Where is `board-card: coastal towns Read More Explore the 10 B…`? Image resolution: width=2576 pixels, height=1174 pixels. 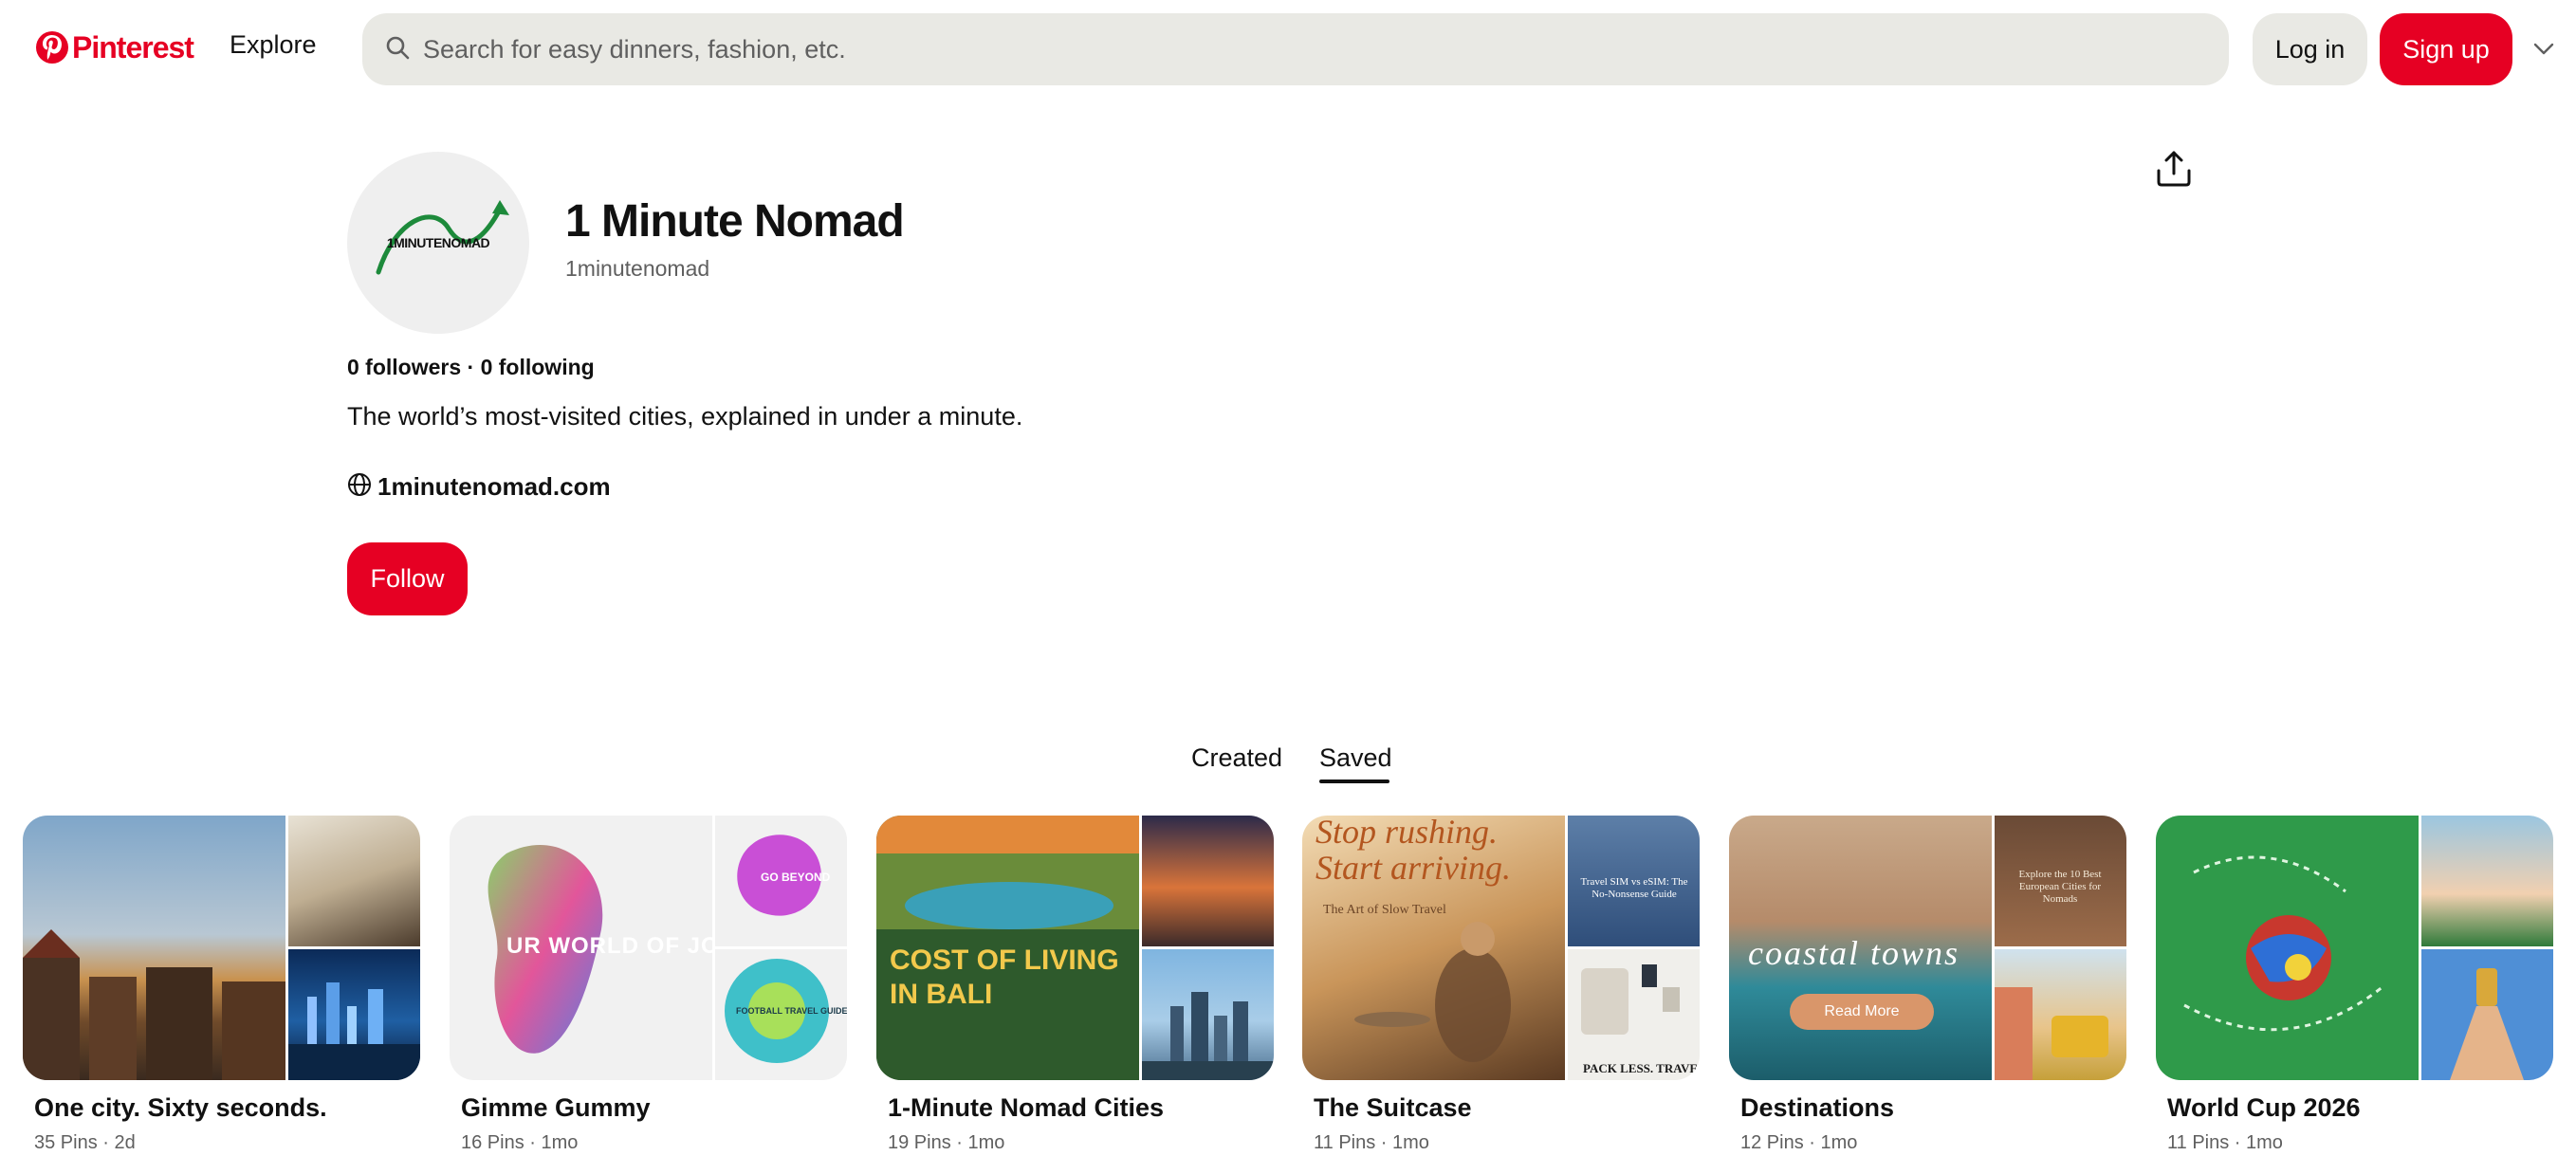
board-card: coastal towns Read More Explore the 10 B… is located at coordinates (1927, 985).